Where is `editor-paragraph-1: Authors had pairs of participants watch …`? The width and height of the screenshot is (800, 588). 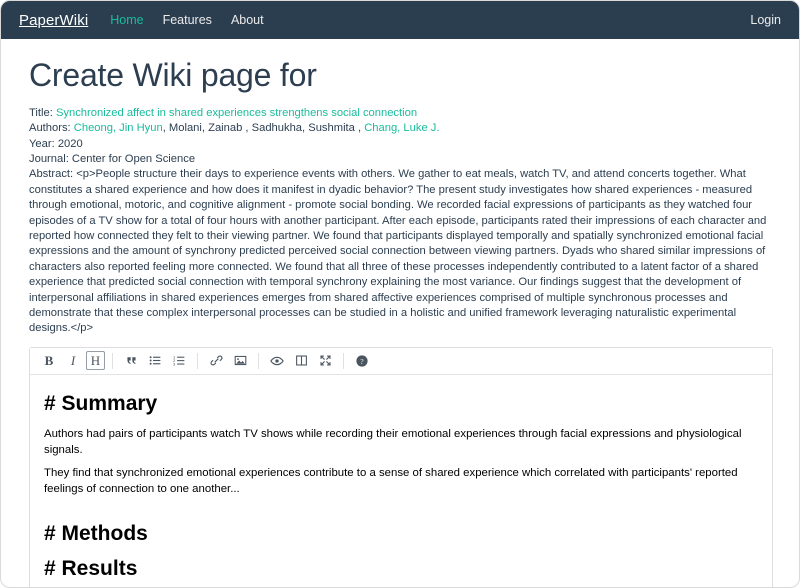
editor-paragraph-1: Authors had pairs of participants watch … is located at coordinates (393, 442).